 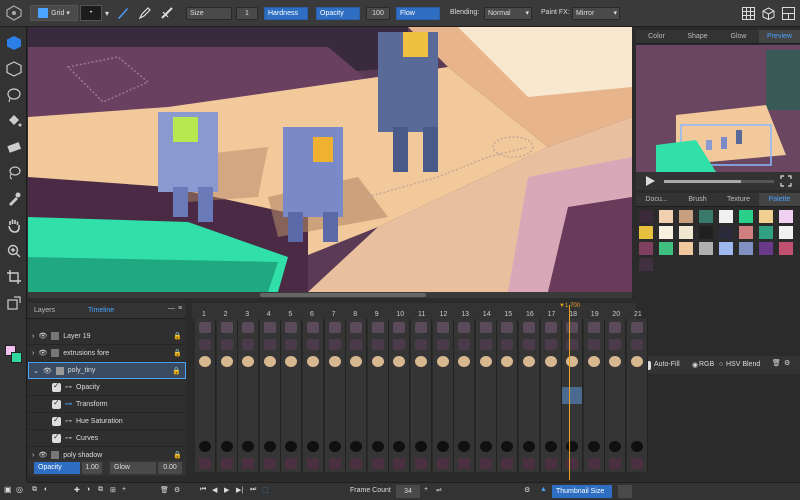 I want to click on effect-row: ⊶ Hue Saturation, so click(x=107, y=421).